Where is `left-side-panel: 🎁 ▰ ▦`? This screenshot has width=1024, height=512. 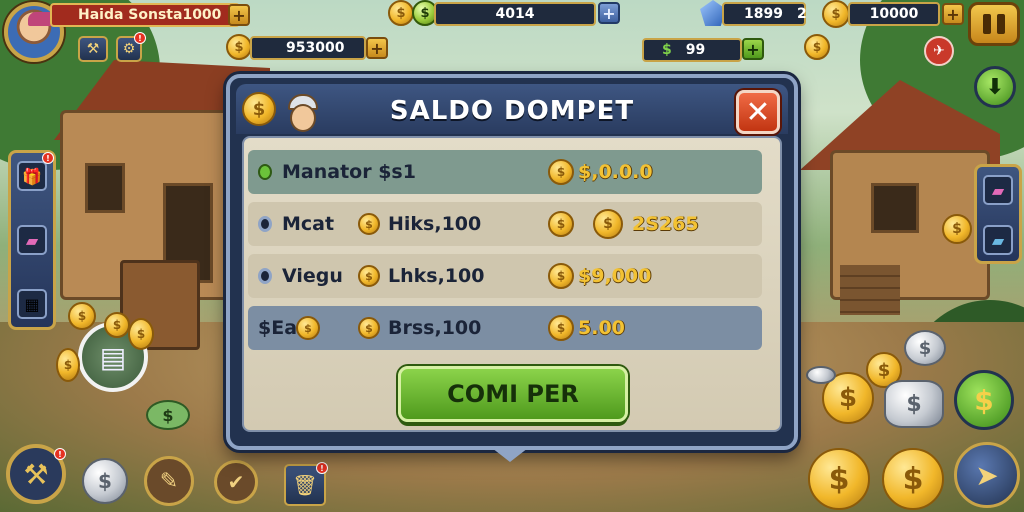 left-side-panel: 🎁 ▰ ▦ is located at coordinates (32, 240).